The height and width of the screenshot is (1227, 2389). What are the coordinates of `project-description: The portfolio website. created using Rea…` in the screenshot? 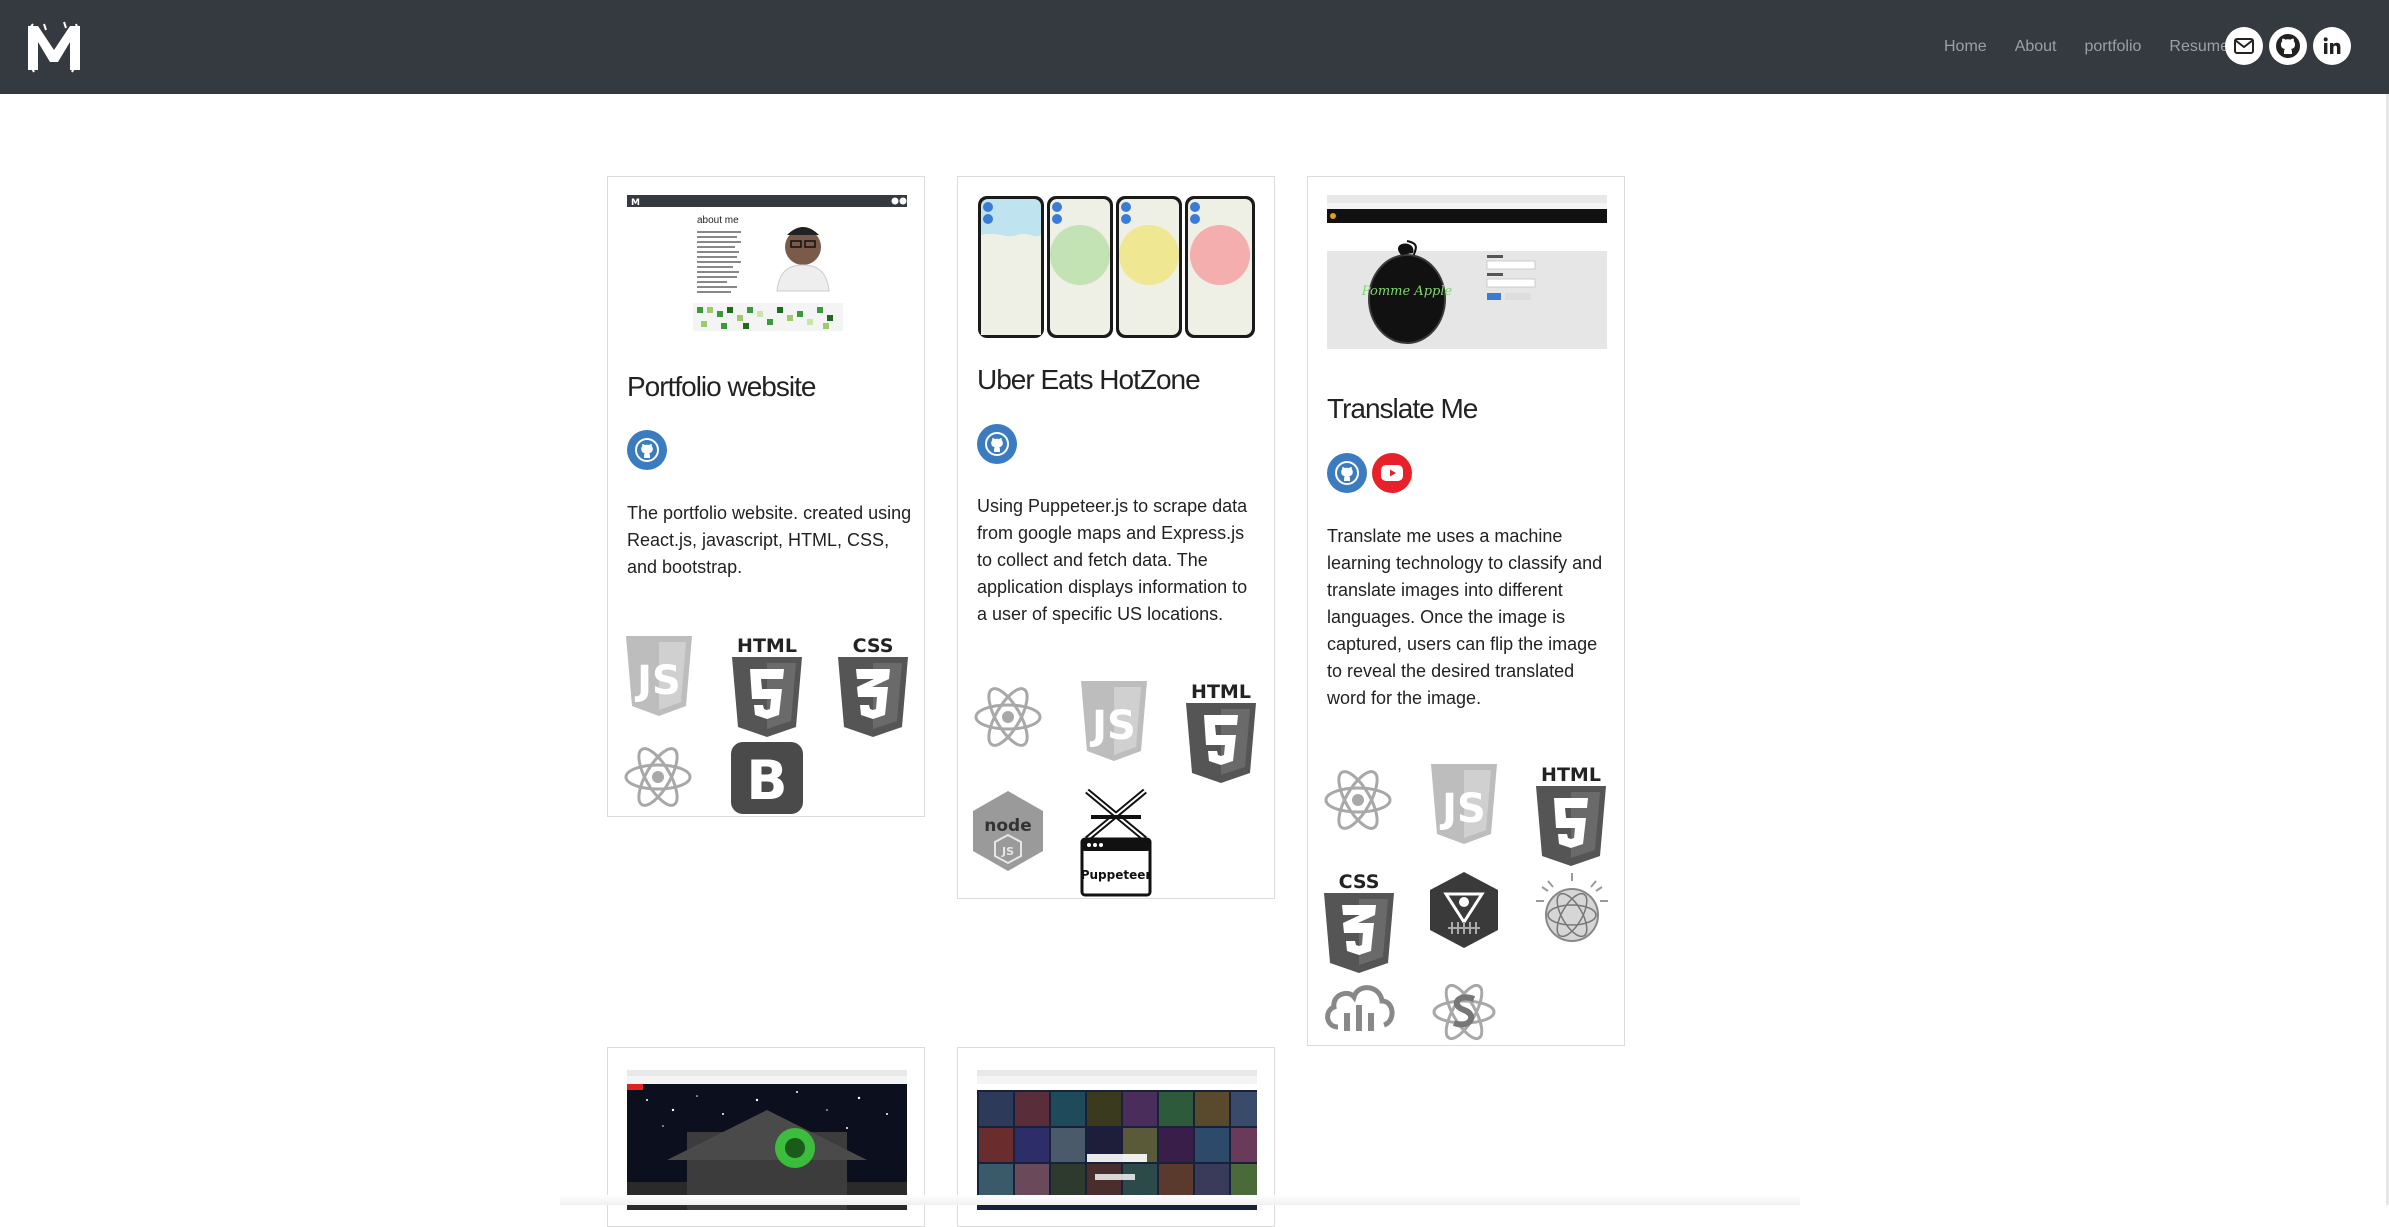 It's located at (769, 540).